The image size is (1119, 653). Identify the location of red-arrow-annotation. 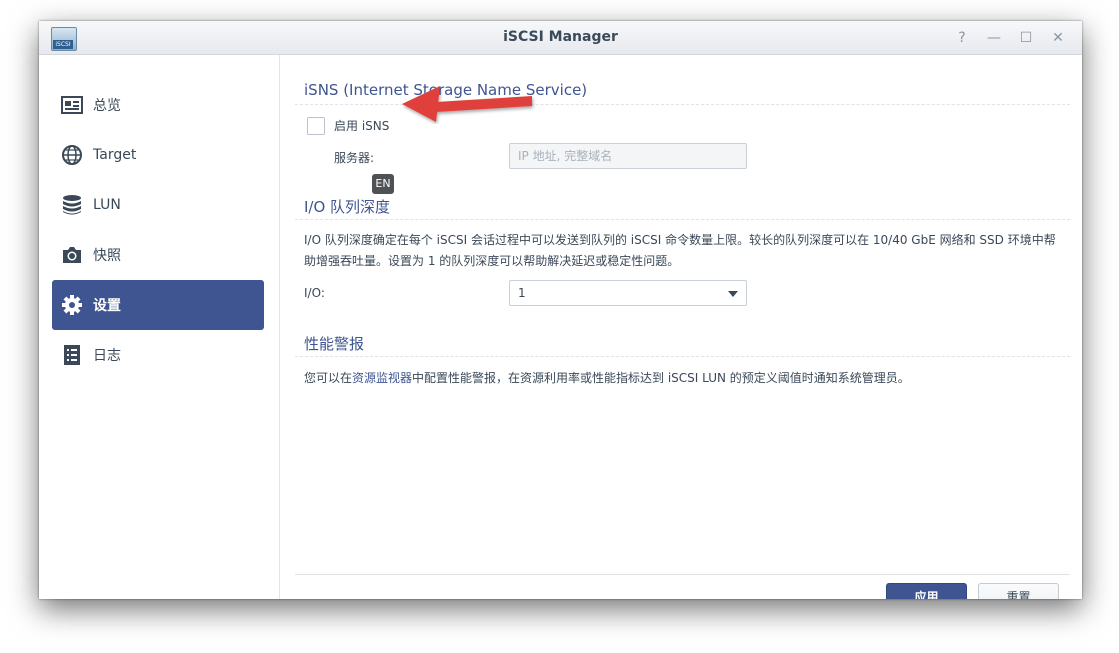
(467, 104).